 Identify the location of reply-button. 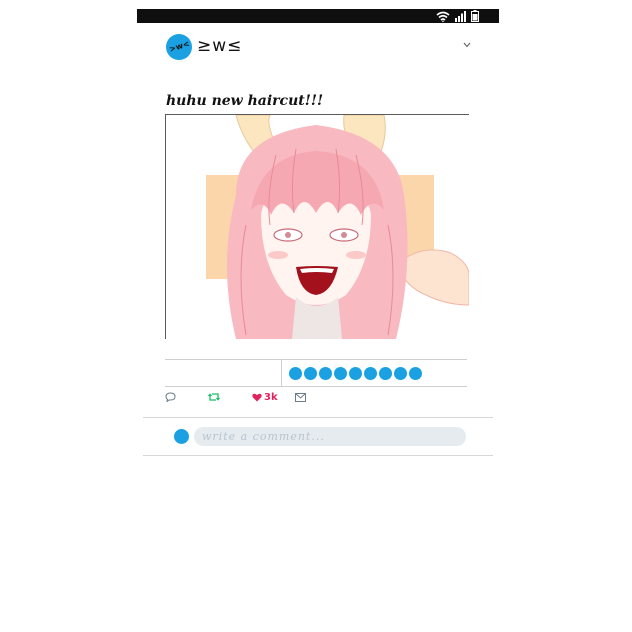
(170, 397).